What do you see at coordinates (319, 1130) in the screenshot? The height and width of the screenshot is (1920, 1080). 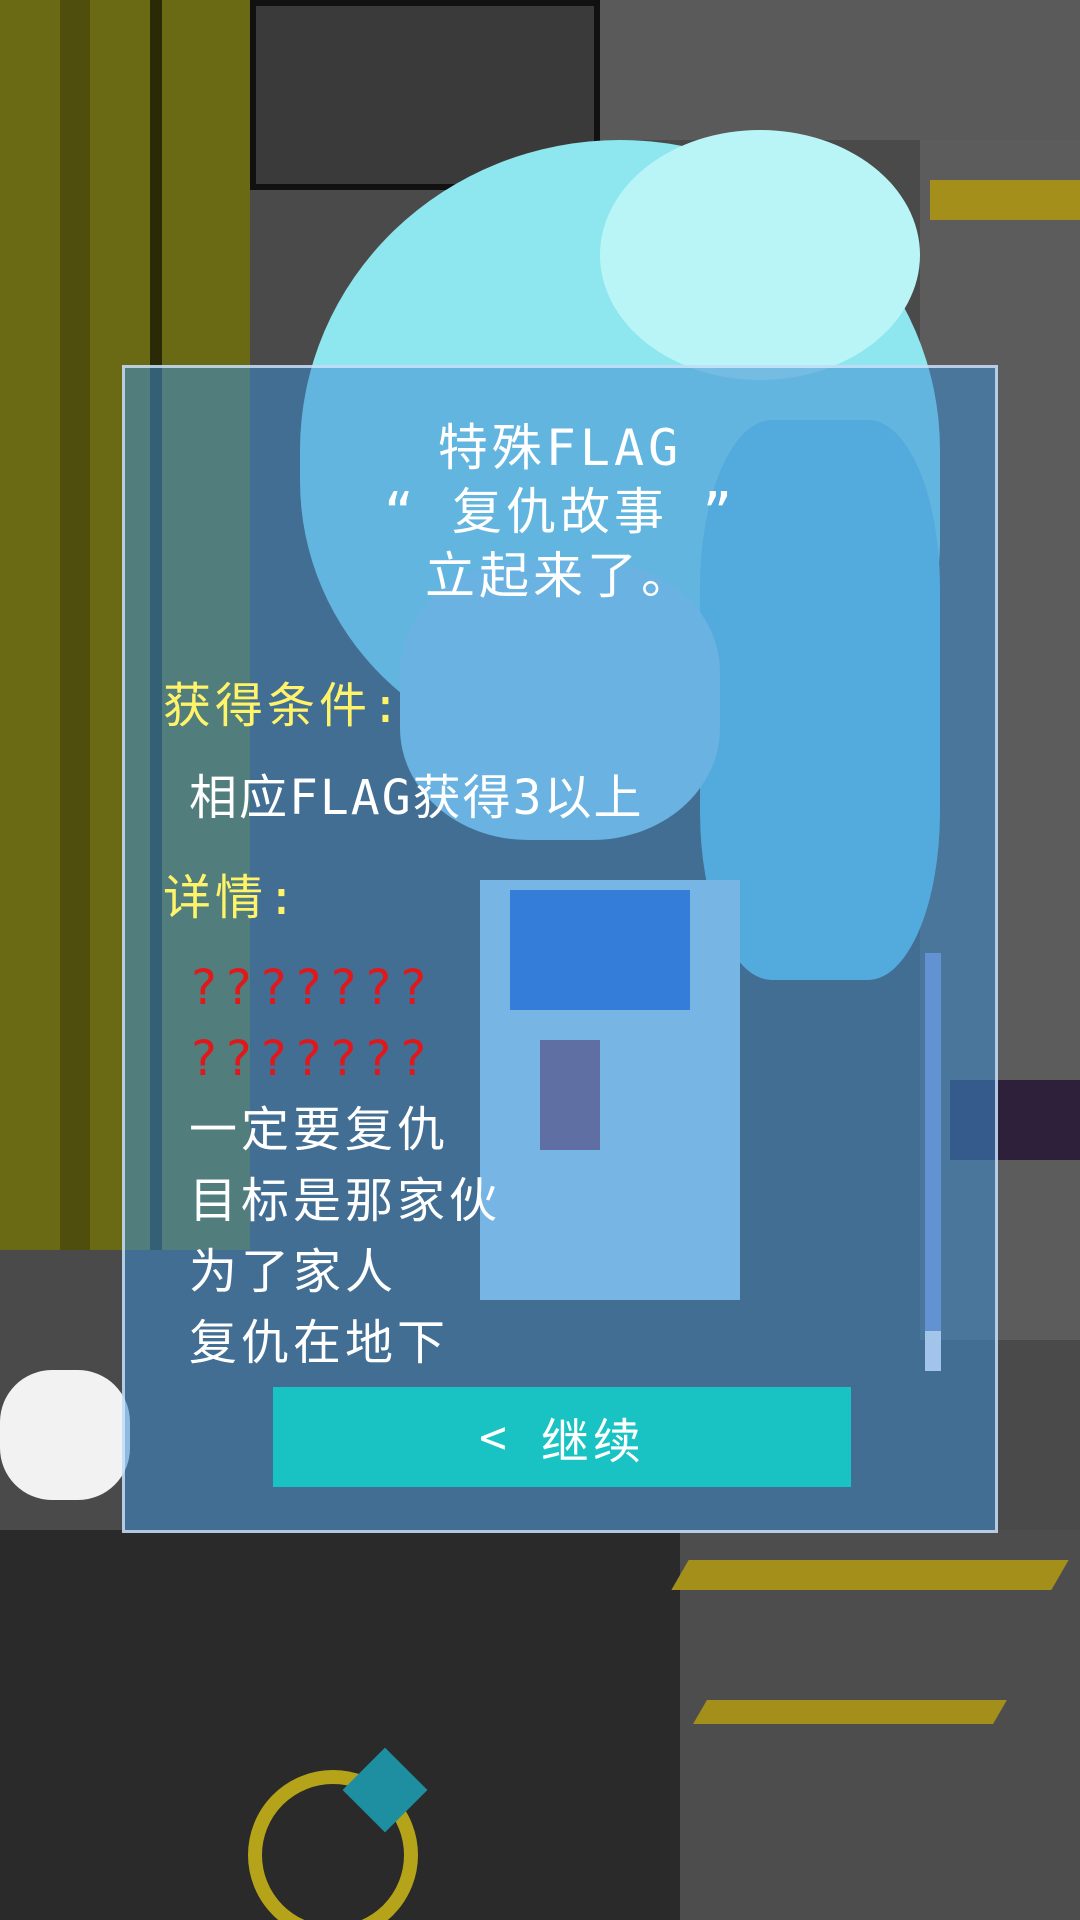 I see `detail-item: 一定要复仇` at bounding box center [319, 1130].